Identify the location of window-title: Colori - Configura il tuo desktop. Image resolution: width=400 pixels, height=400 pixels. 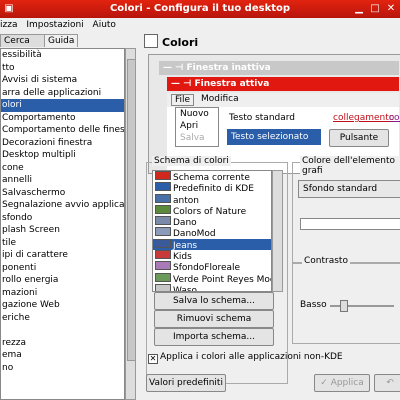
(200, 8).